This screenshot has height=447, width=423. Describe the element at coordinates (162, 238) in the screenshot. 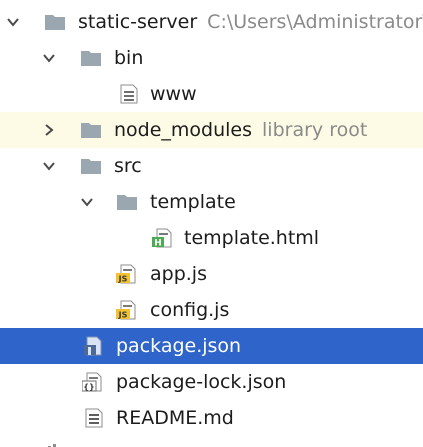

I see `html-file-icon: H` at that location.